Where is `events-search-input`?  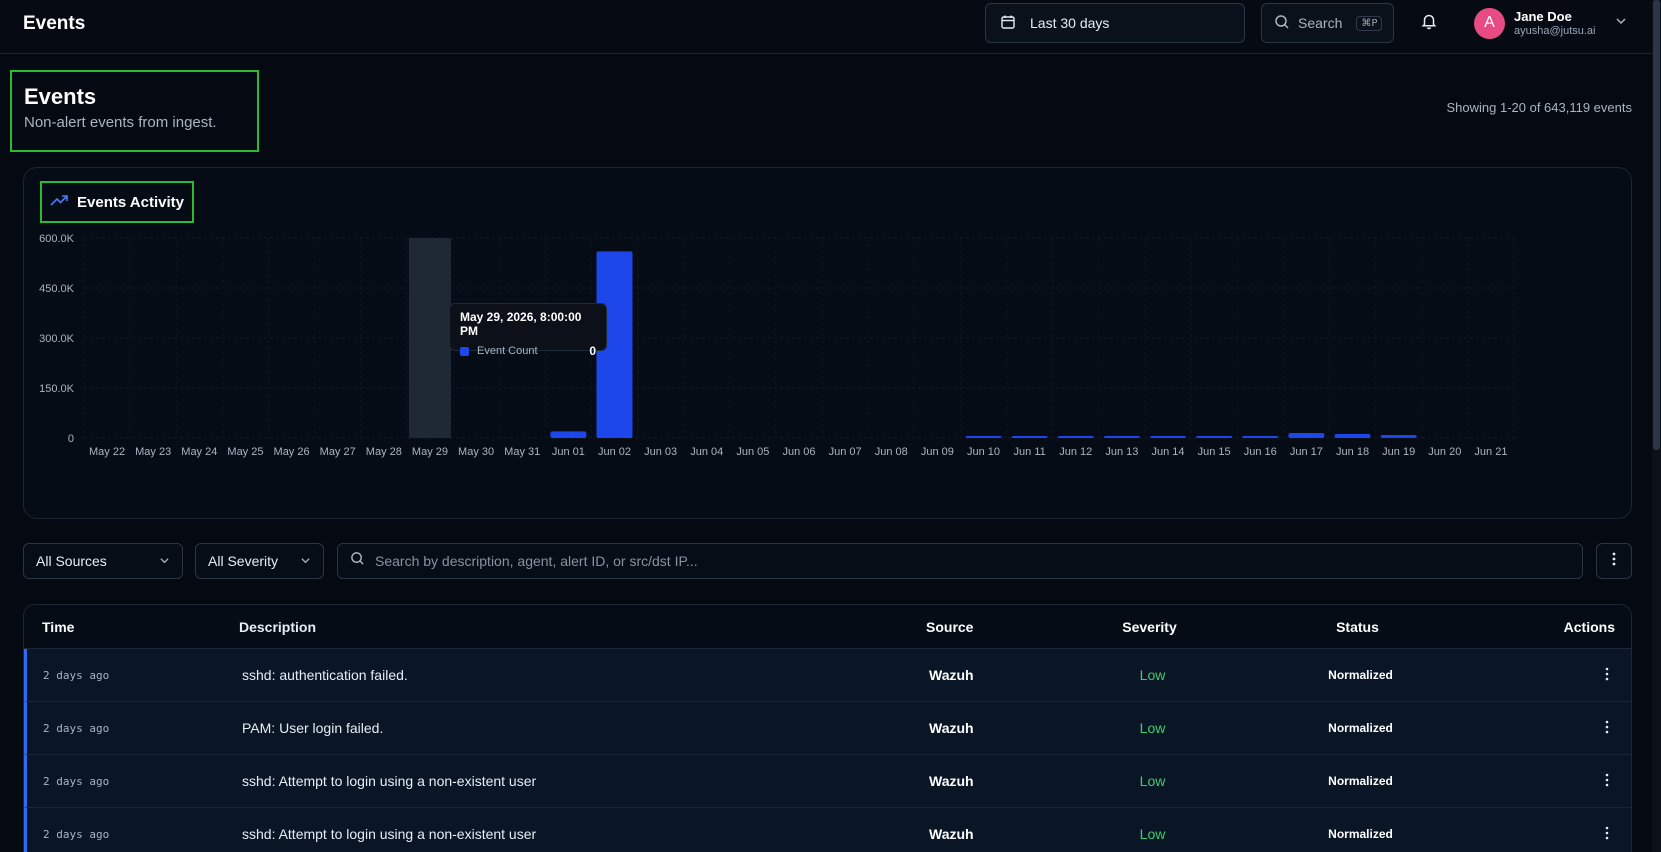
events-search-input is located at coordinates (965, 561).